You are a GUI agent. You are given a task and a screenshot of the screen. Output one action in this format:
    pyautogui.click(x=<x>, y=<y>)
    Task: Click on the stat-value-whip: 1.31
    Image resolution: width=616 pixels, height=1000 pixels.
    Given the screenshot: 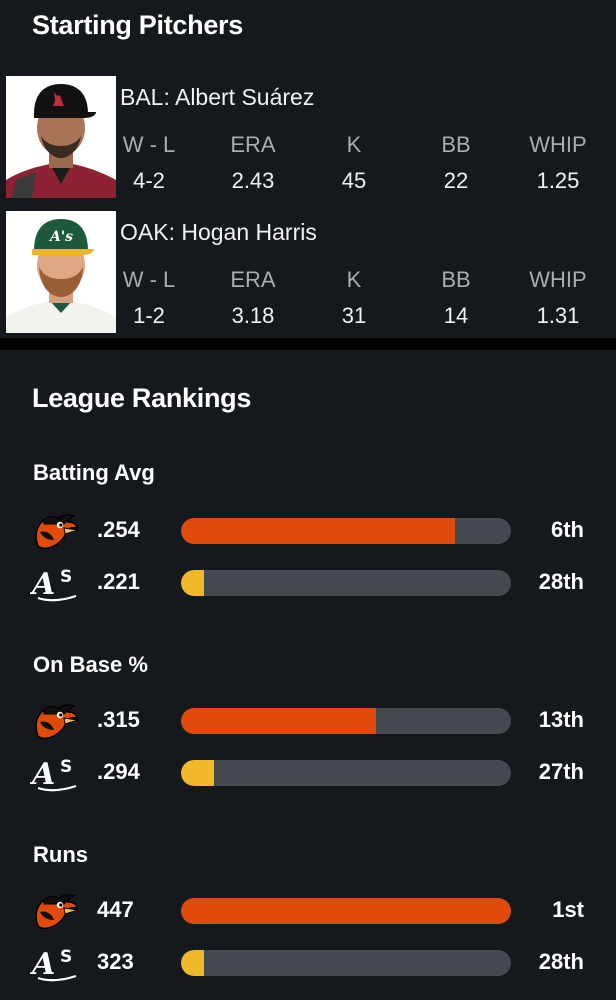 What is the action you would take?
    pyautogui.click(x=558, y=315)
    